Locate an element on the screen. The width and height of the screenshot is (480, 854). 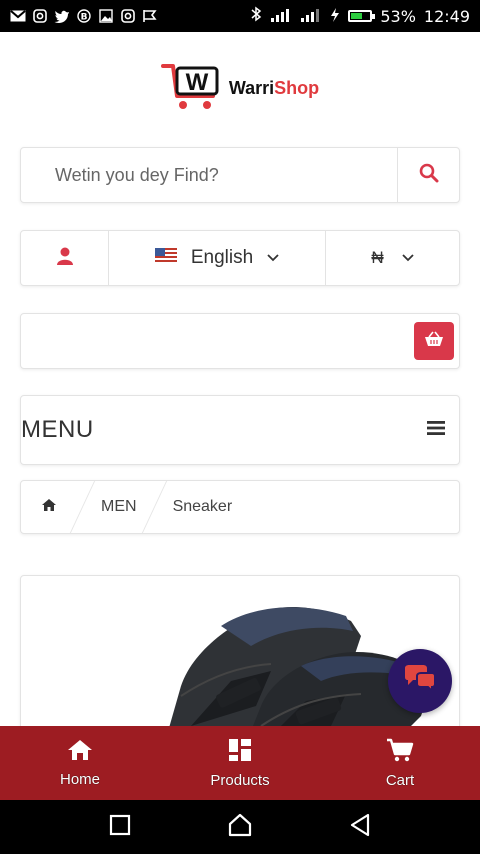
battery-icon is located at coordinates (362, 16).